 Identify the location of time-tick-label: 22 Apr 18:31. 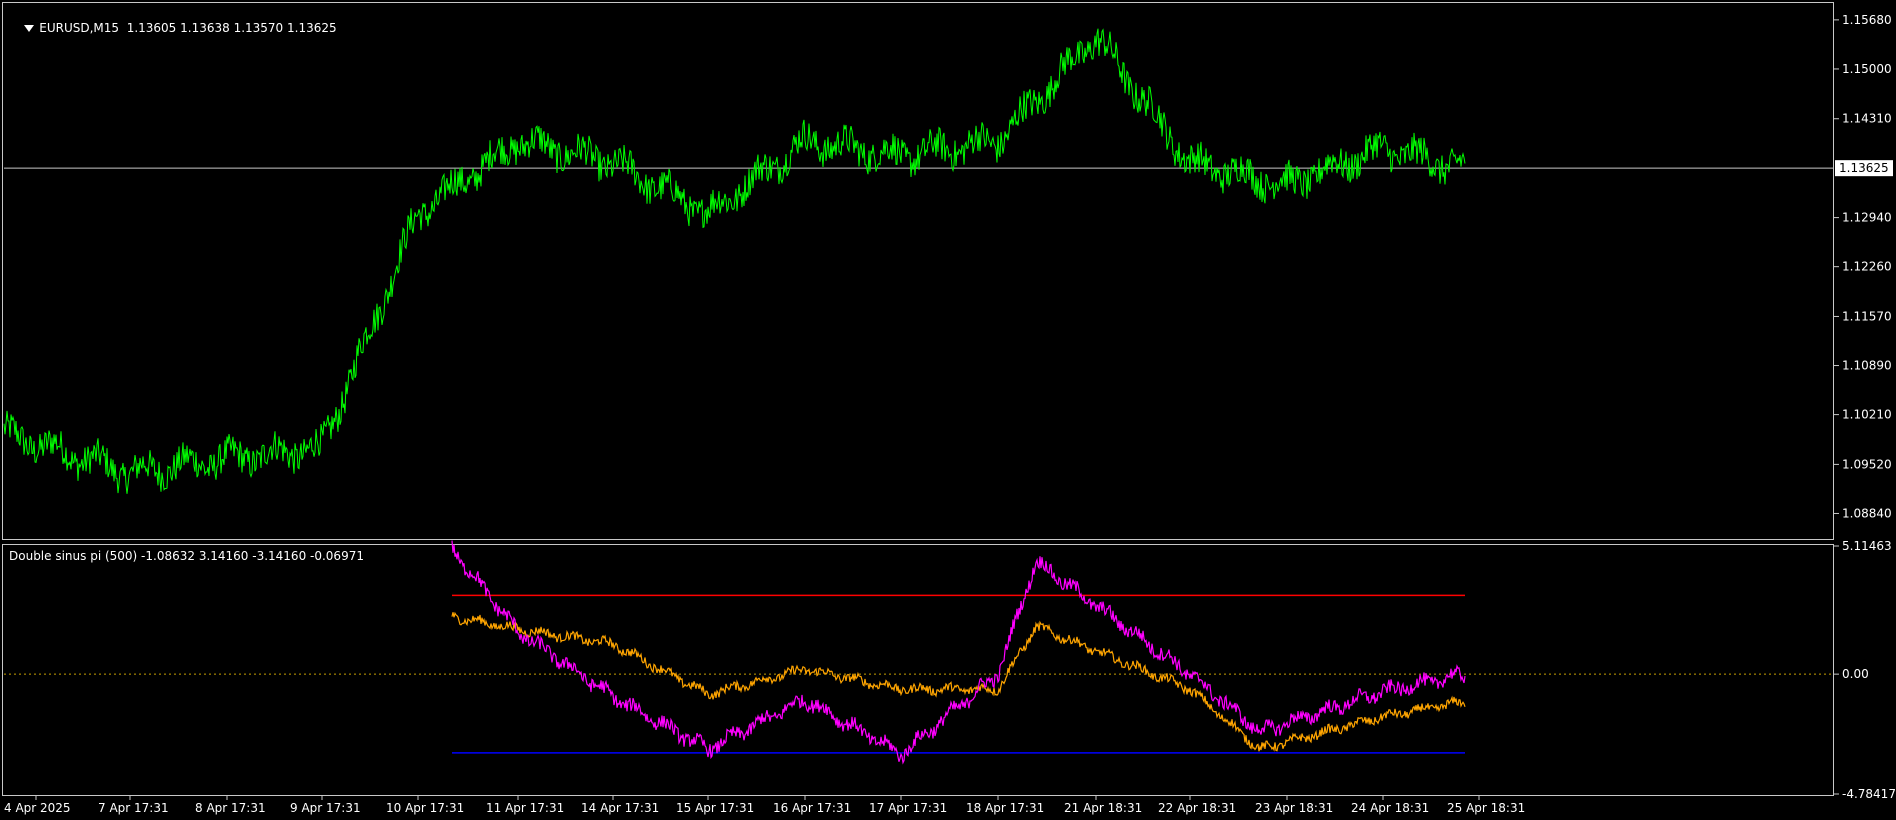
(1197, 808).